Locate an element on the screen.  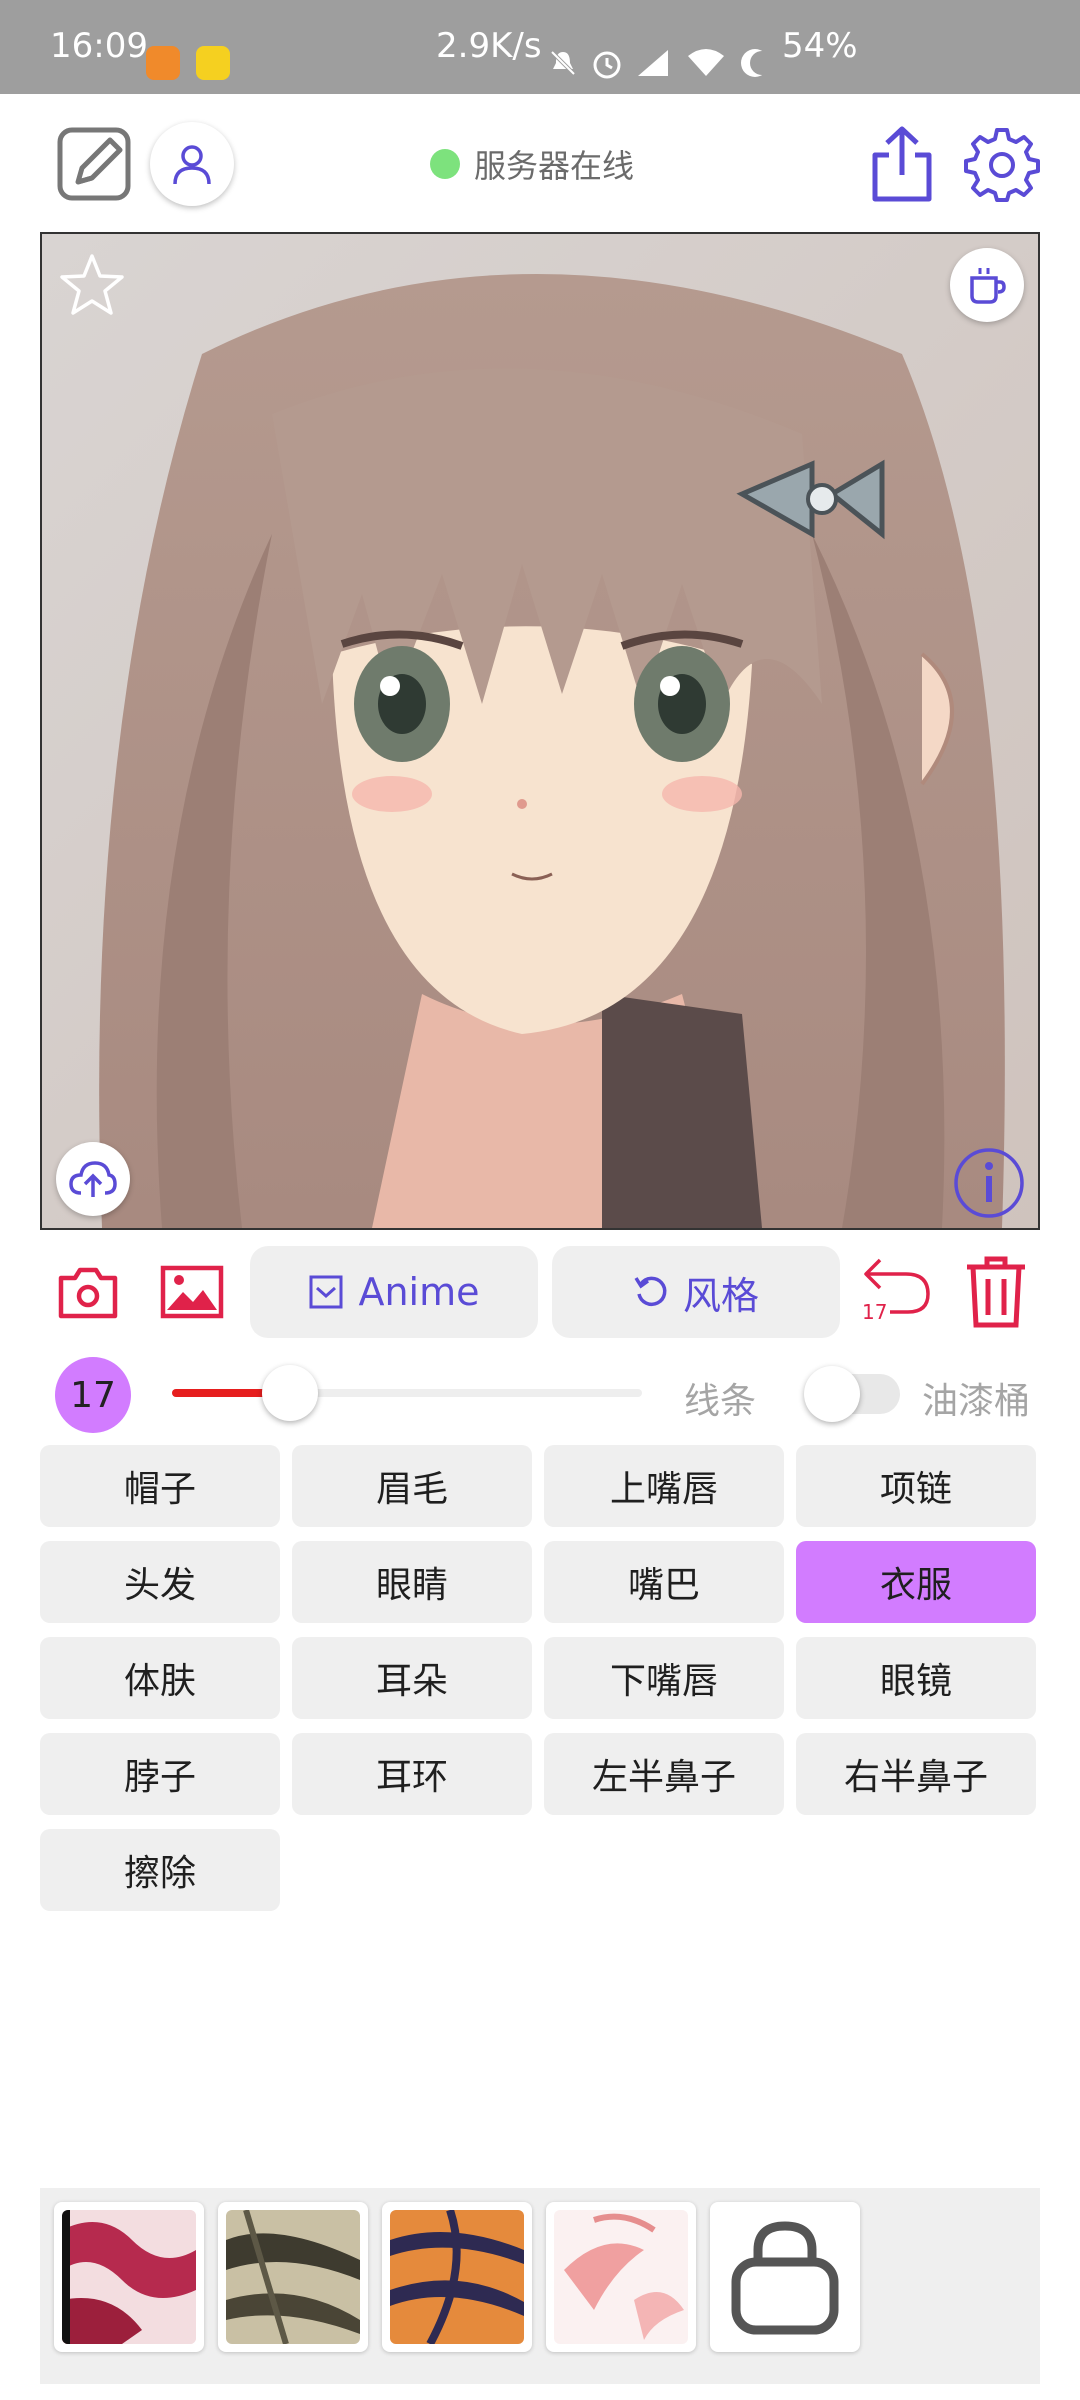
brush-size-indicator: 17 is located at coordinates (93, 1395).